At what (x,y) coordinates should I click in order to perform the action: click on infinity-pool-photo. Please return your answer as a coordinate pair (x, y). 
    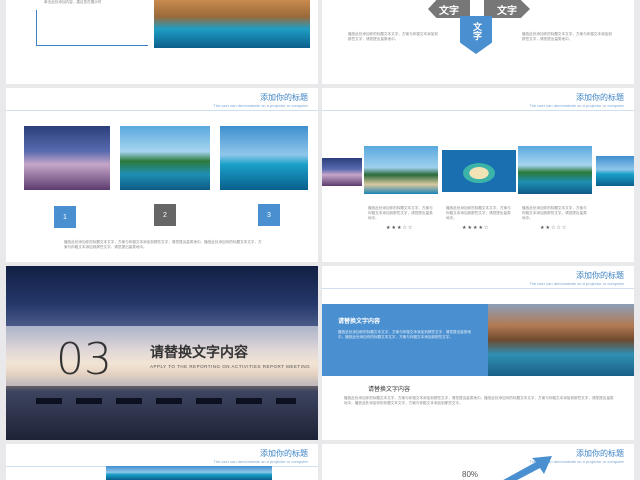
    Looking at the image, I should click on (264, 158).